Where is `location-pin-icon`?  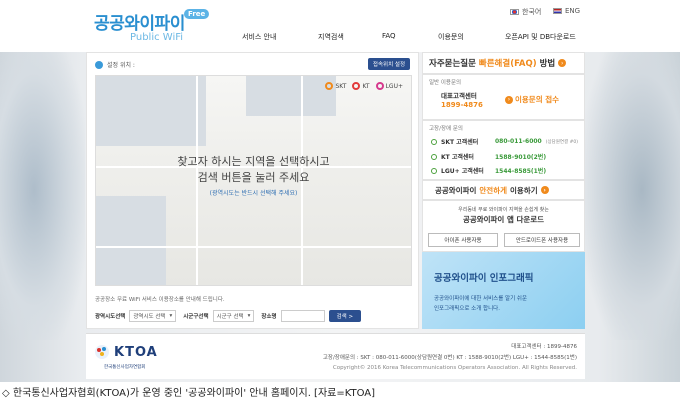 location-pin-icon is located at coordinates (99, 64).